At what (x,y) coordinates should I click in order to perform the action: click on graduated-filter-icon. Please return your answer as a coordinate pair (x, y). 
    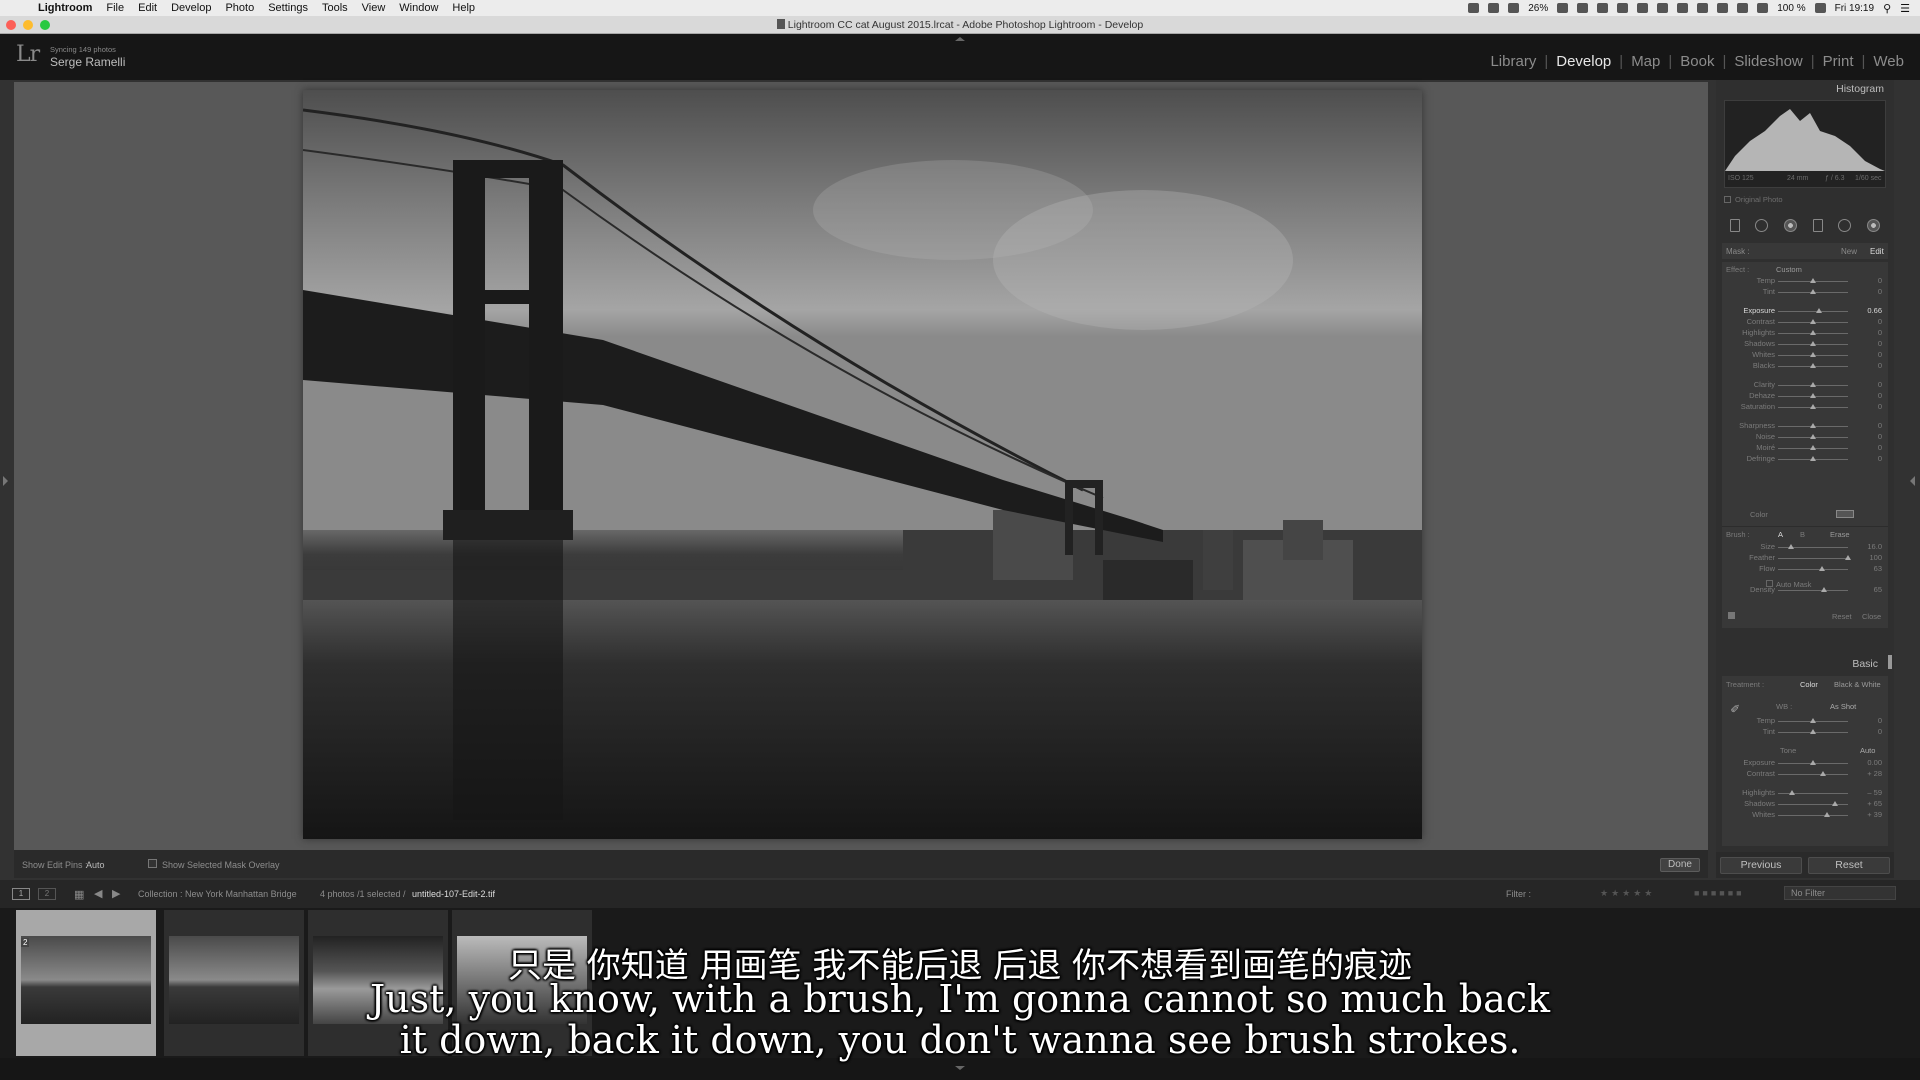
    Looking at the image, I should click on (1817, 225).